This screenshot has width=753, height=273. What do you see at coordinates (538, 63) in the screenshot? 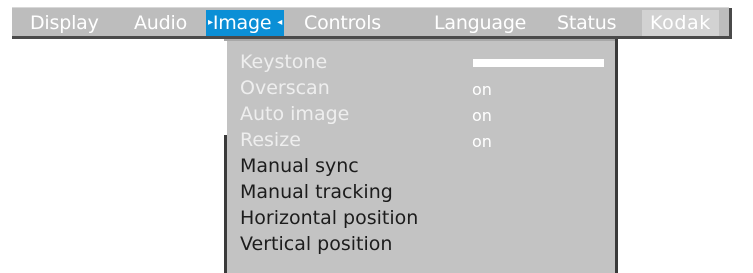
I see `keystone-slider` at bounding box center [538, 63].